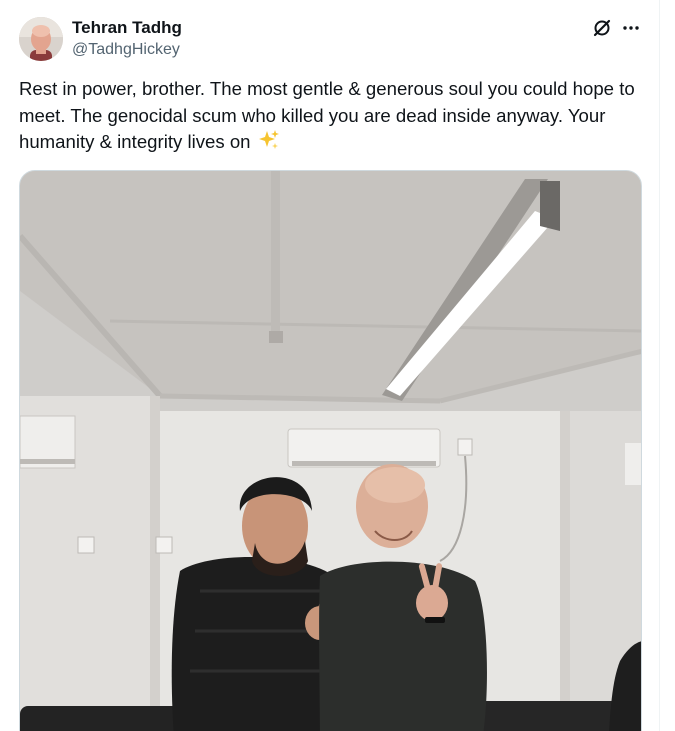 The height and width of the screenshot is (731, 675). I want to click on avatar-image, so click(41, 39).